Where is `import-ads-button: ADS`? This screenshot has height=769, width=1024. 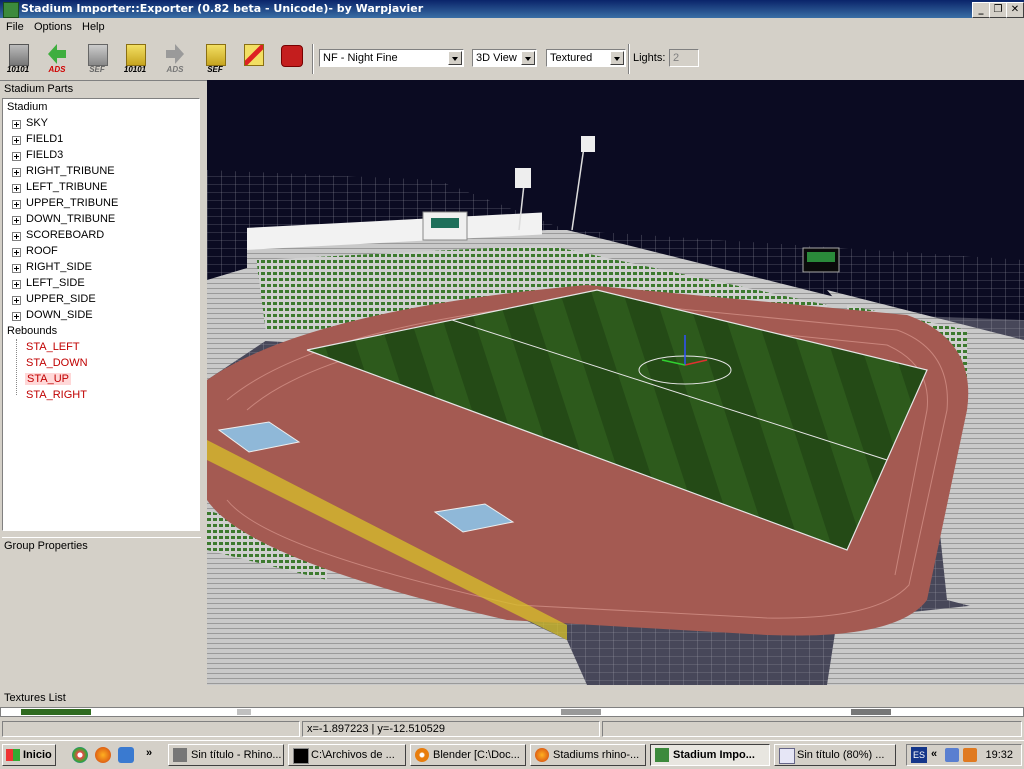
import-ads-button: ADS is located at coordinates (57, 59).